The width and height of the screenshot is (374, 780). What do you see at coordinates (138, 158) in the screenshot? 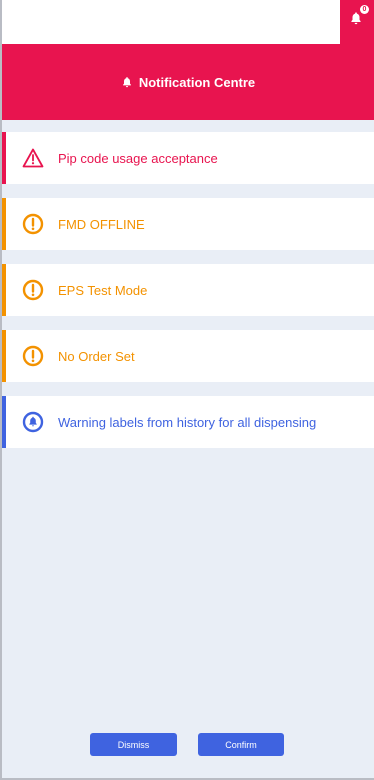
I see `notification-text: Pip code usage acceptance` at bounding box center [138, 158].